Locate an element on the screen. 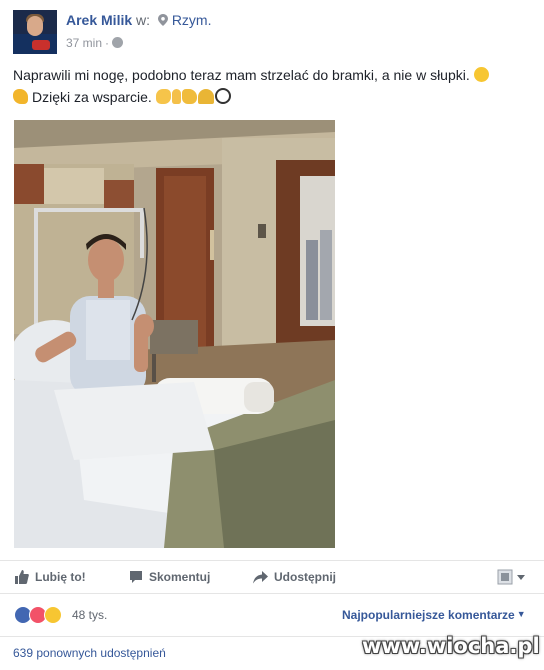  post-header: Arek Milik w: Rzym. is located at coordinates (138, 20).